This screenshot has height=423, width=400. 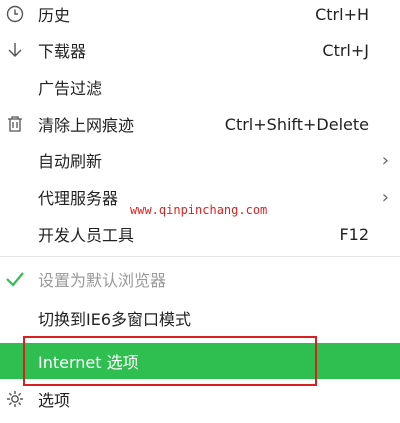 What do you see at coordinates (115, 319) in the screenshot?
I see `menu-item-label: 切换到IE6多窗口模式` at bounding box center [115, 319].